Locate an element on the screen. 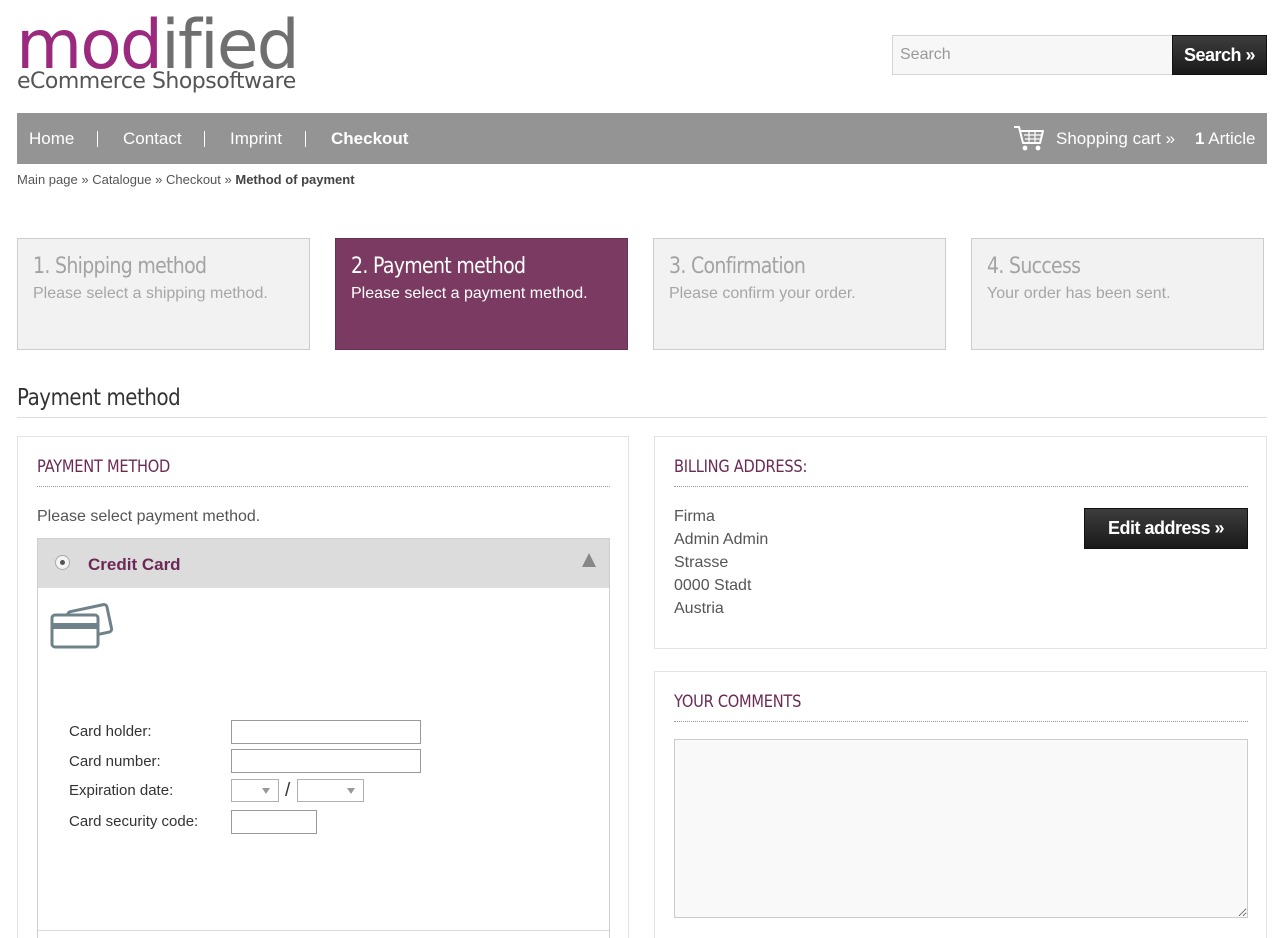 This screenshot has width=1283, height=938. search-button: Search » is located at coordinates (1219, 55).